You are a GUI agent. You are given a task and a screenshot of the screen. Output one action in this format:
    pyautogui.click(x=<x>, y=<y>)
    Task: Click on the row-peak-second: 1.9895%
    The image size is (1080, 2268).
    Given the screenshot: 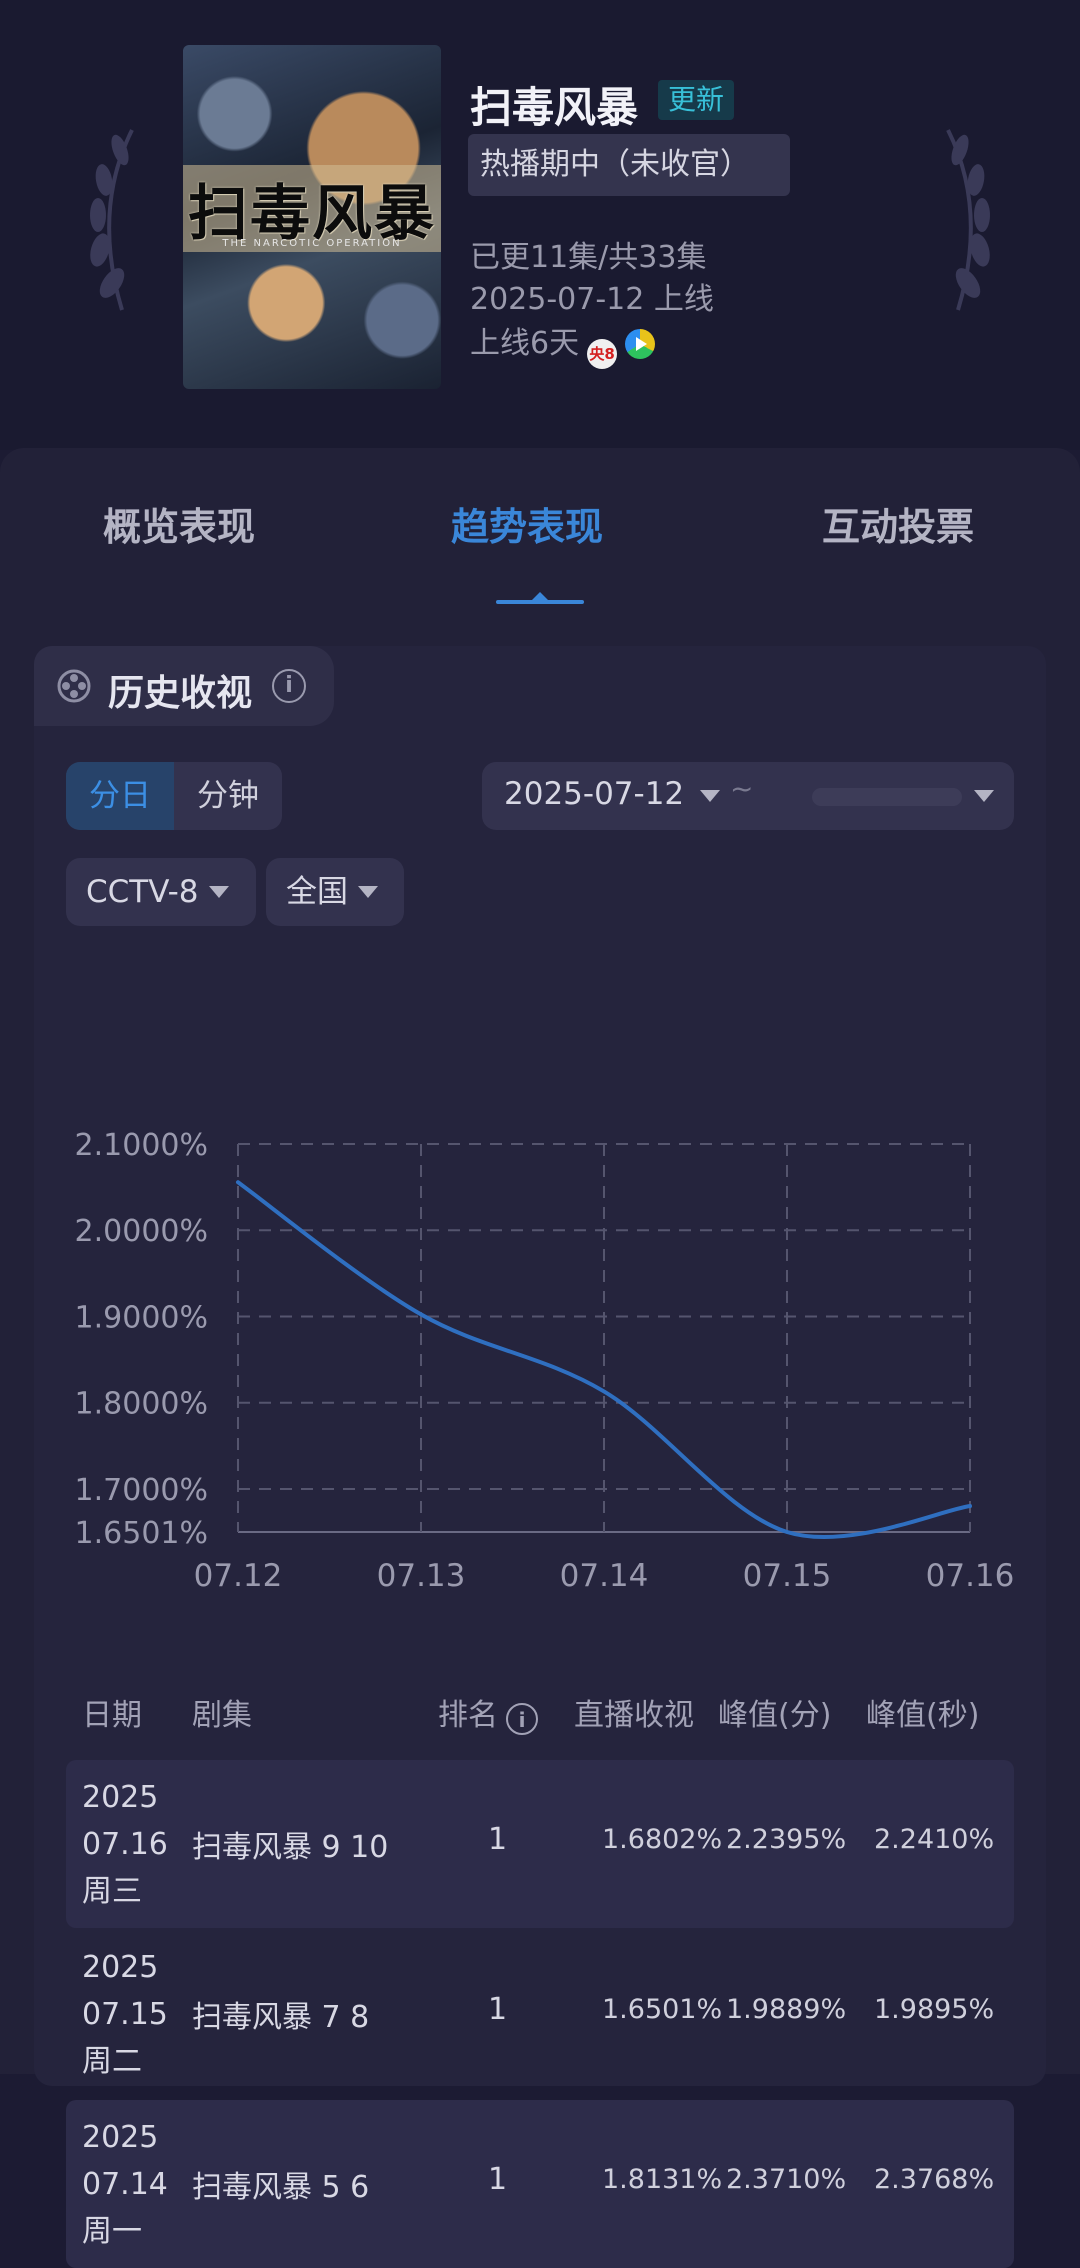 What is the action you would take?
    pyautogui.click(x=934, y=2009)
    